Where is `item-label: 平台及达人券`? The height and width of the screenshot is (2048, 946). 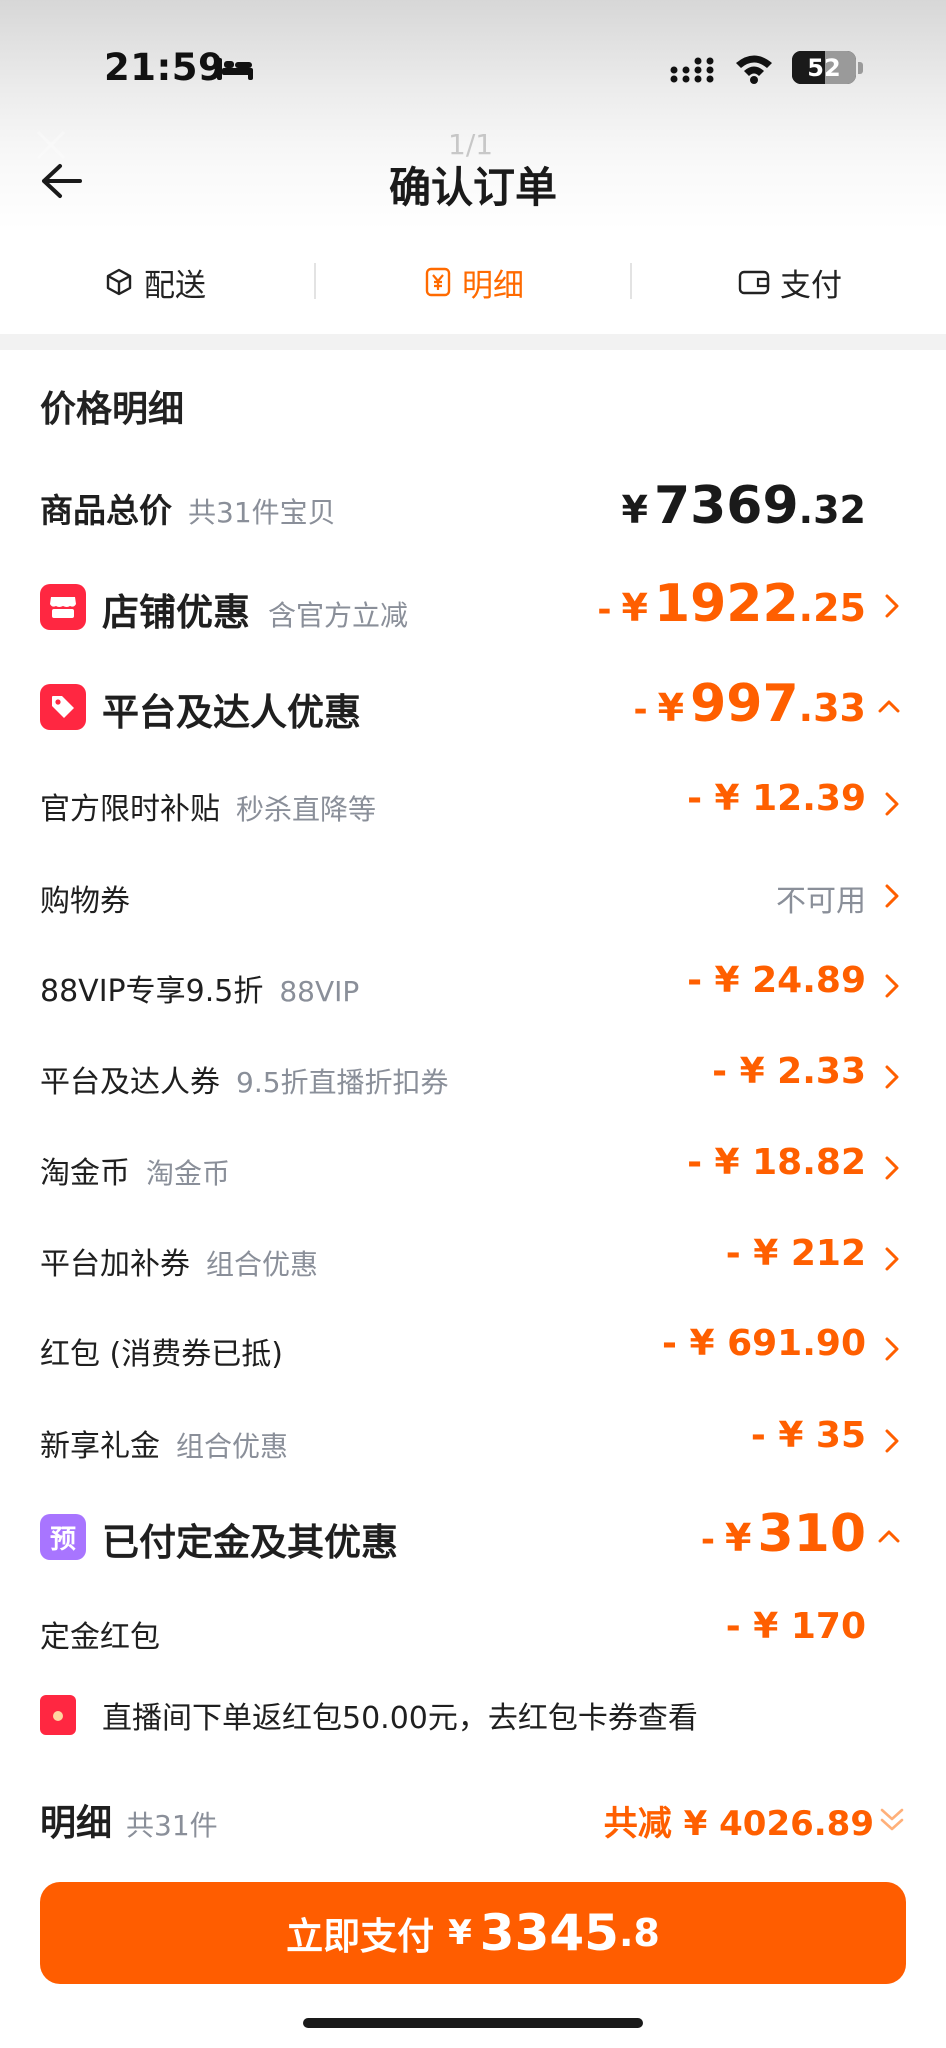 item-label: 平台及达人券 is located at coordinates (130, 1082).